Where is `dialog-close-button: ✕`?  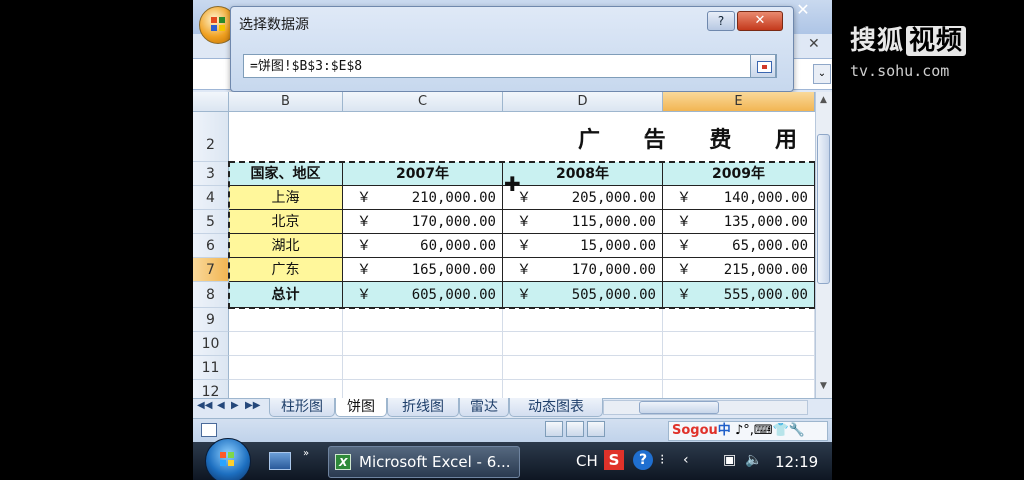 dialog-close-button: ✕ is located at coordinates (760, 21).